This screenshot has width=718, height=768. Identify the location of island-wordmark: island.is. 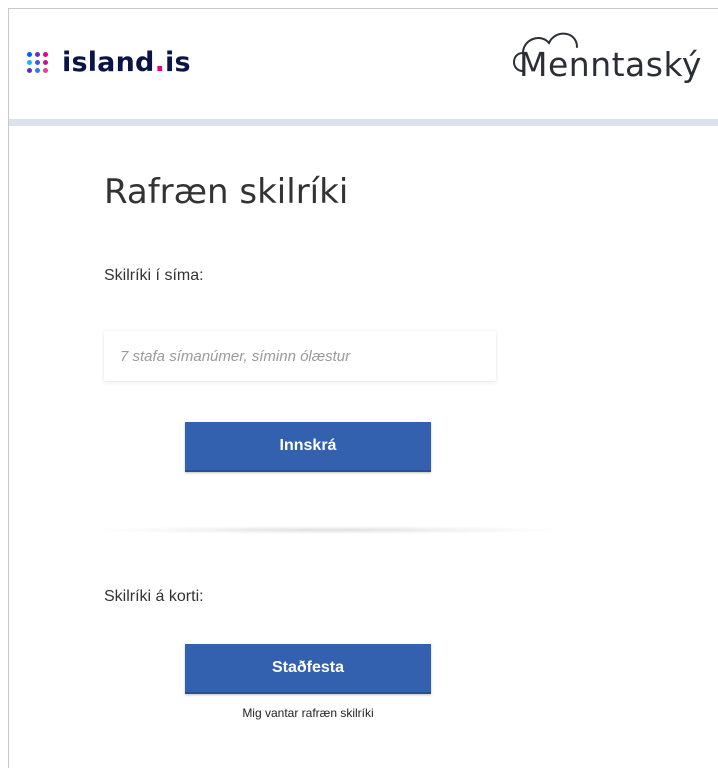
(126, 62).